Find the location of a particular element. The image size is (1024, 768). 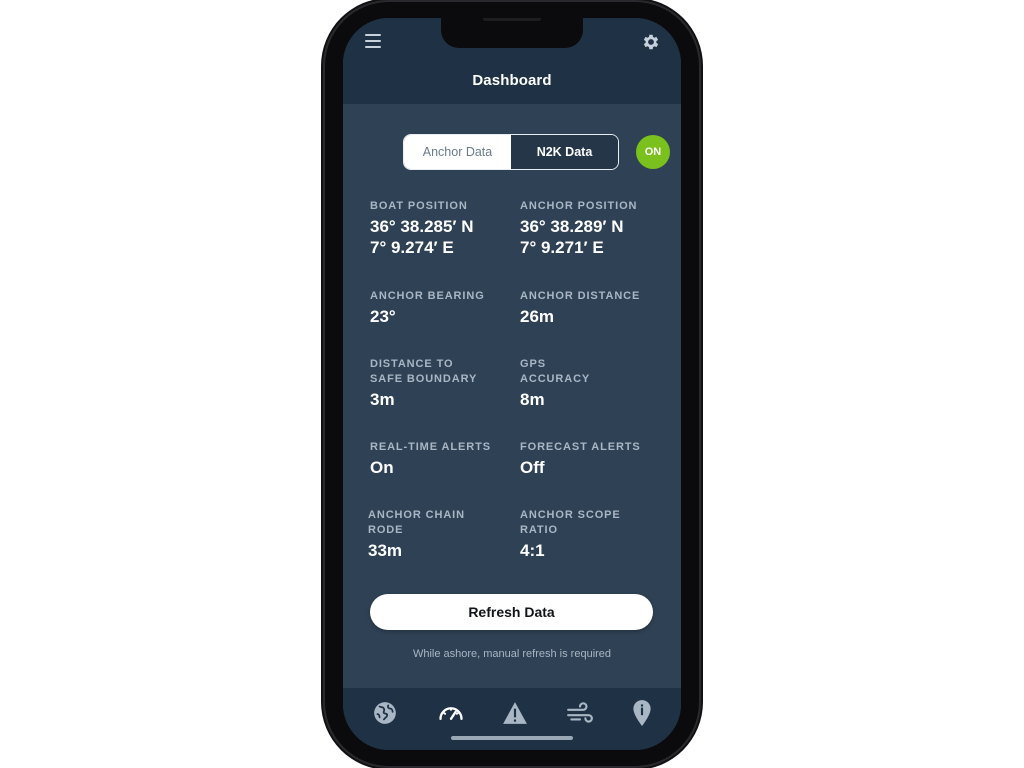

chain-rode-label-line2: RODE is located at coordinates (386, 530).